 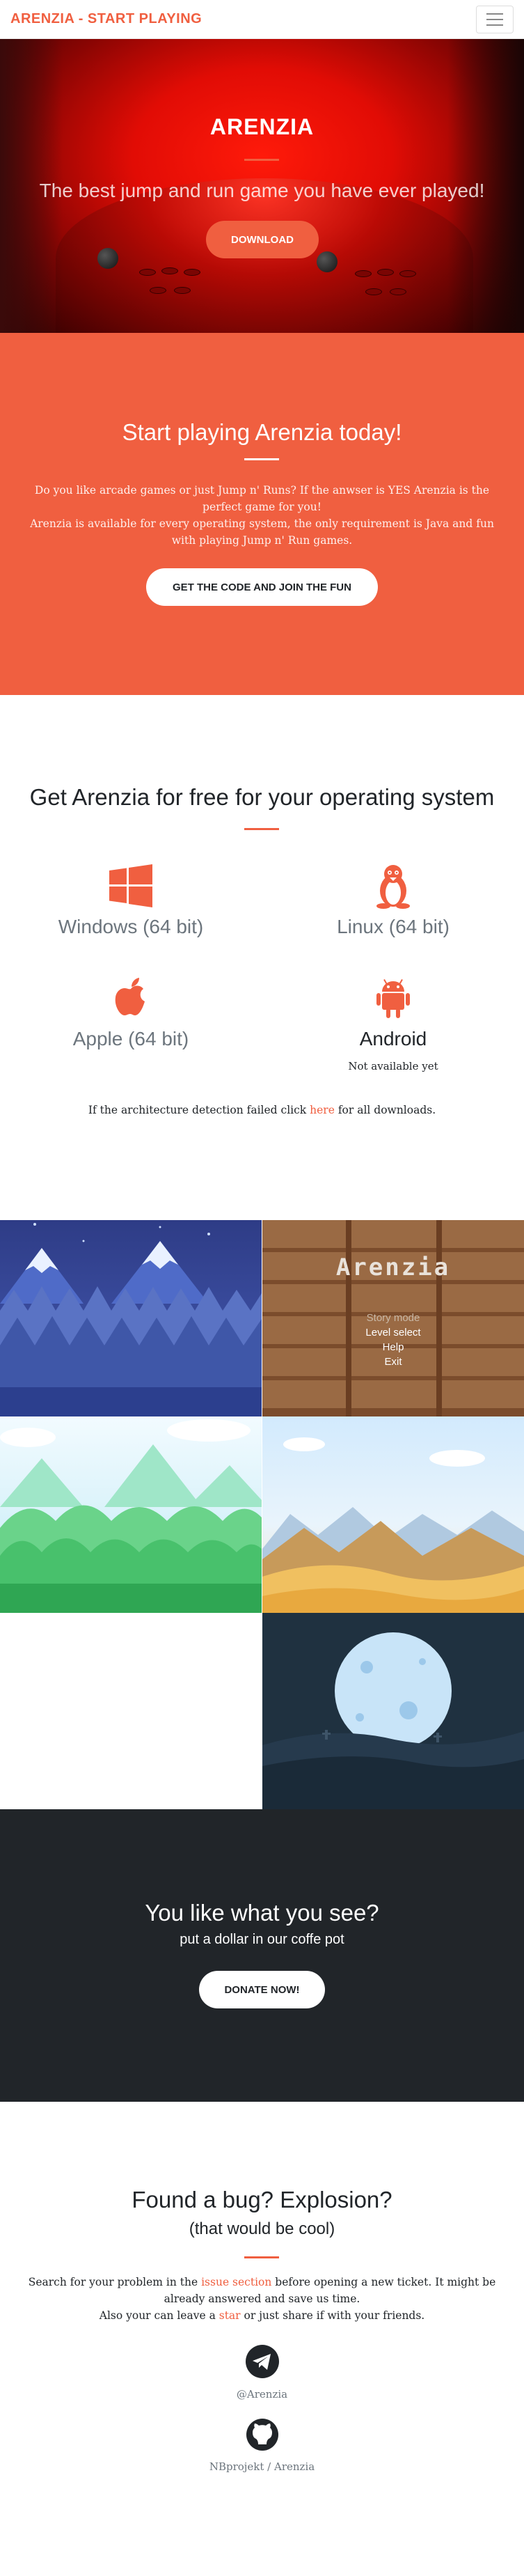 What do you see at coordinates (393, 1332) in the screenshot?
I see `menu-item-level-select: Level select` at bounding box center [393, 1332].